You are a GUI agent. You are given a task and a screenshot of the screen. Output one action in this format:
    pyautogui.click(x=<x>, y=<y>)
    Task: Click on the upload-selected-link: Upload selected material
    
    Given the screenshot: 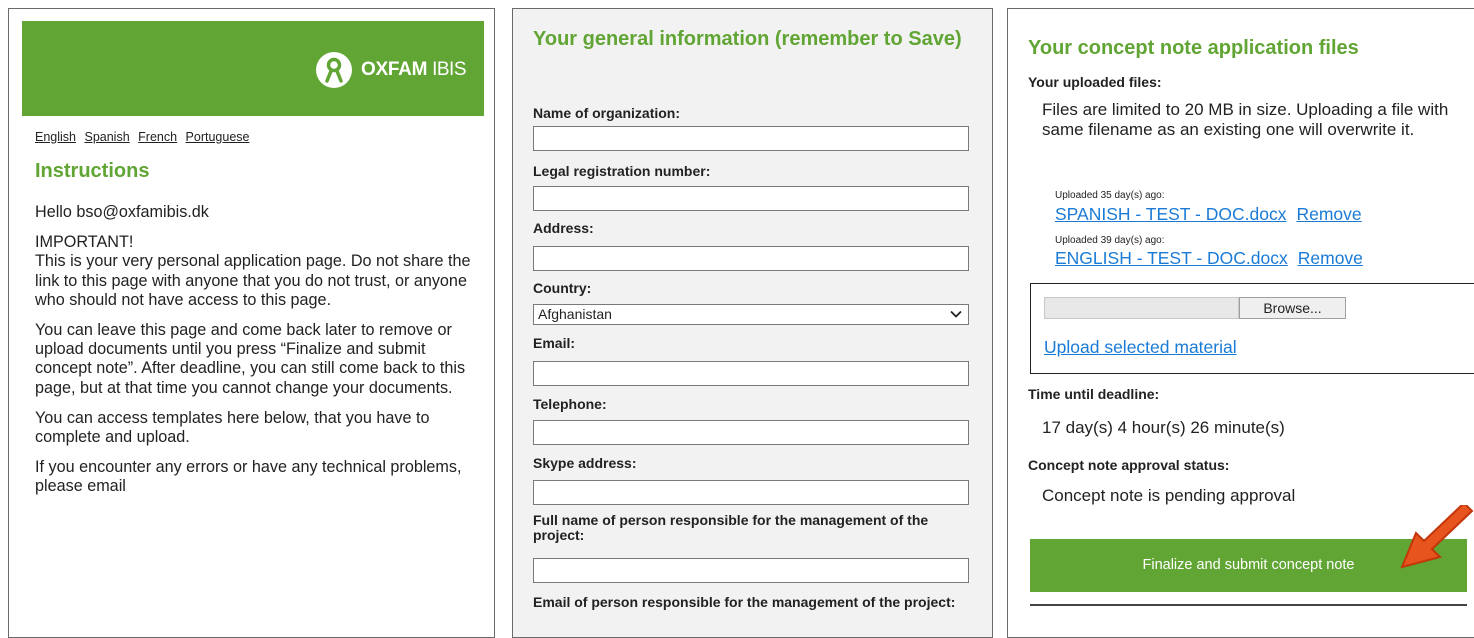 What is the action you would take?
    pyautogui.click(x=1140, y=347)
    